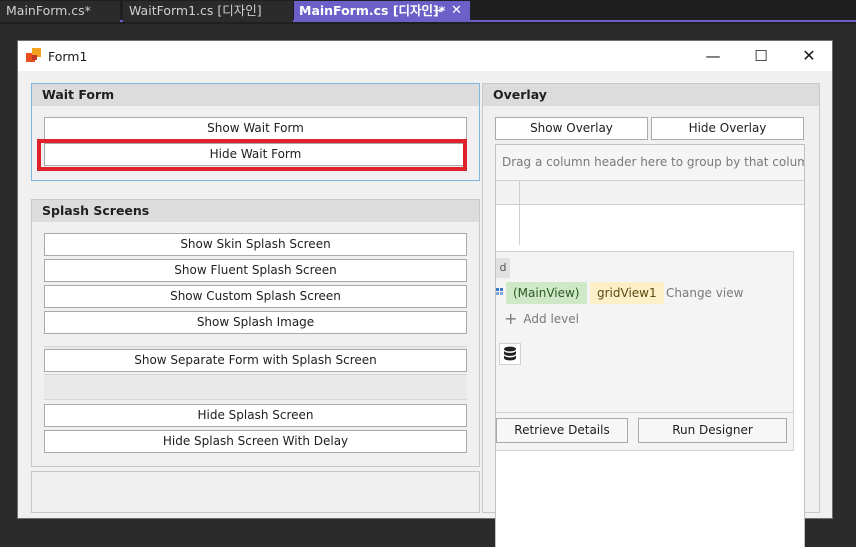  Describe the element at coordinates (761, 56) in the screenshot. I see `maximize-button: ☐` at that location.